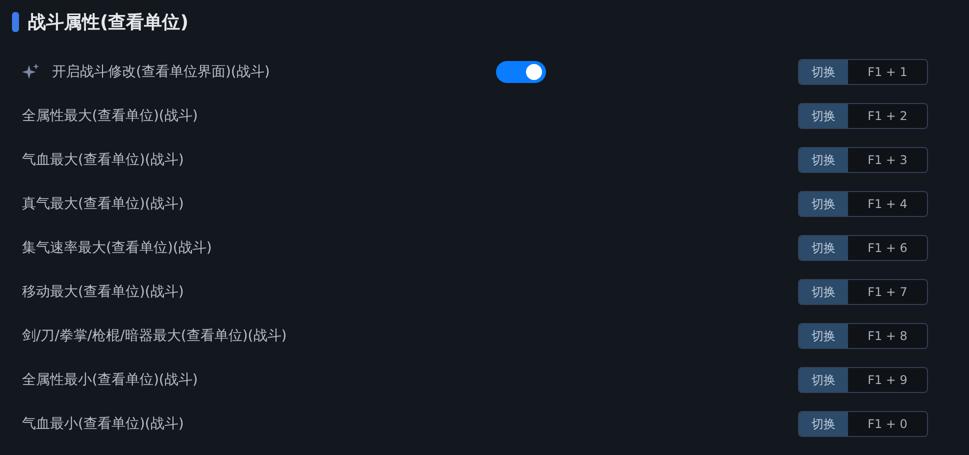 This screenshot has width=969, height=455. I want to click on hotkey-text: F1 + 4, so click(887, 204).